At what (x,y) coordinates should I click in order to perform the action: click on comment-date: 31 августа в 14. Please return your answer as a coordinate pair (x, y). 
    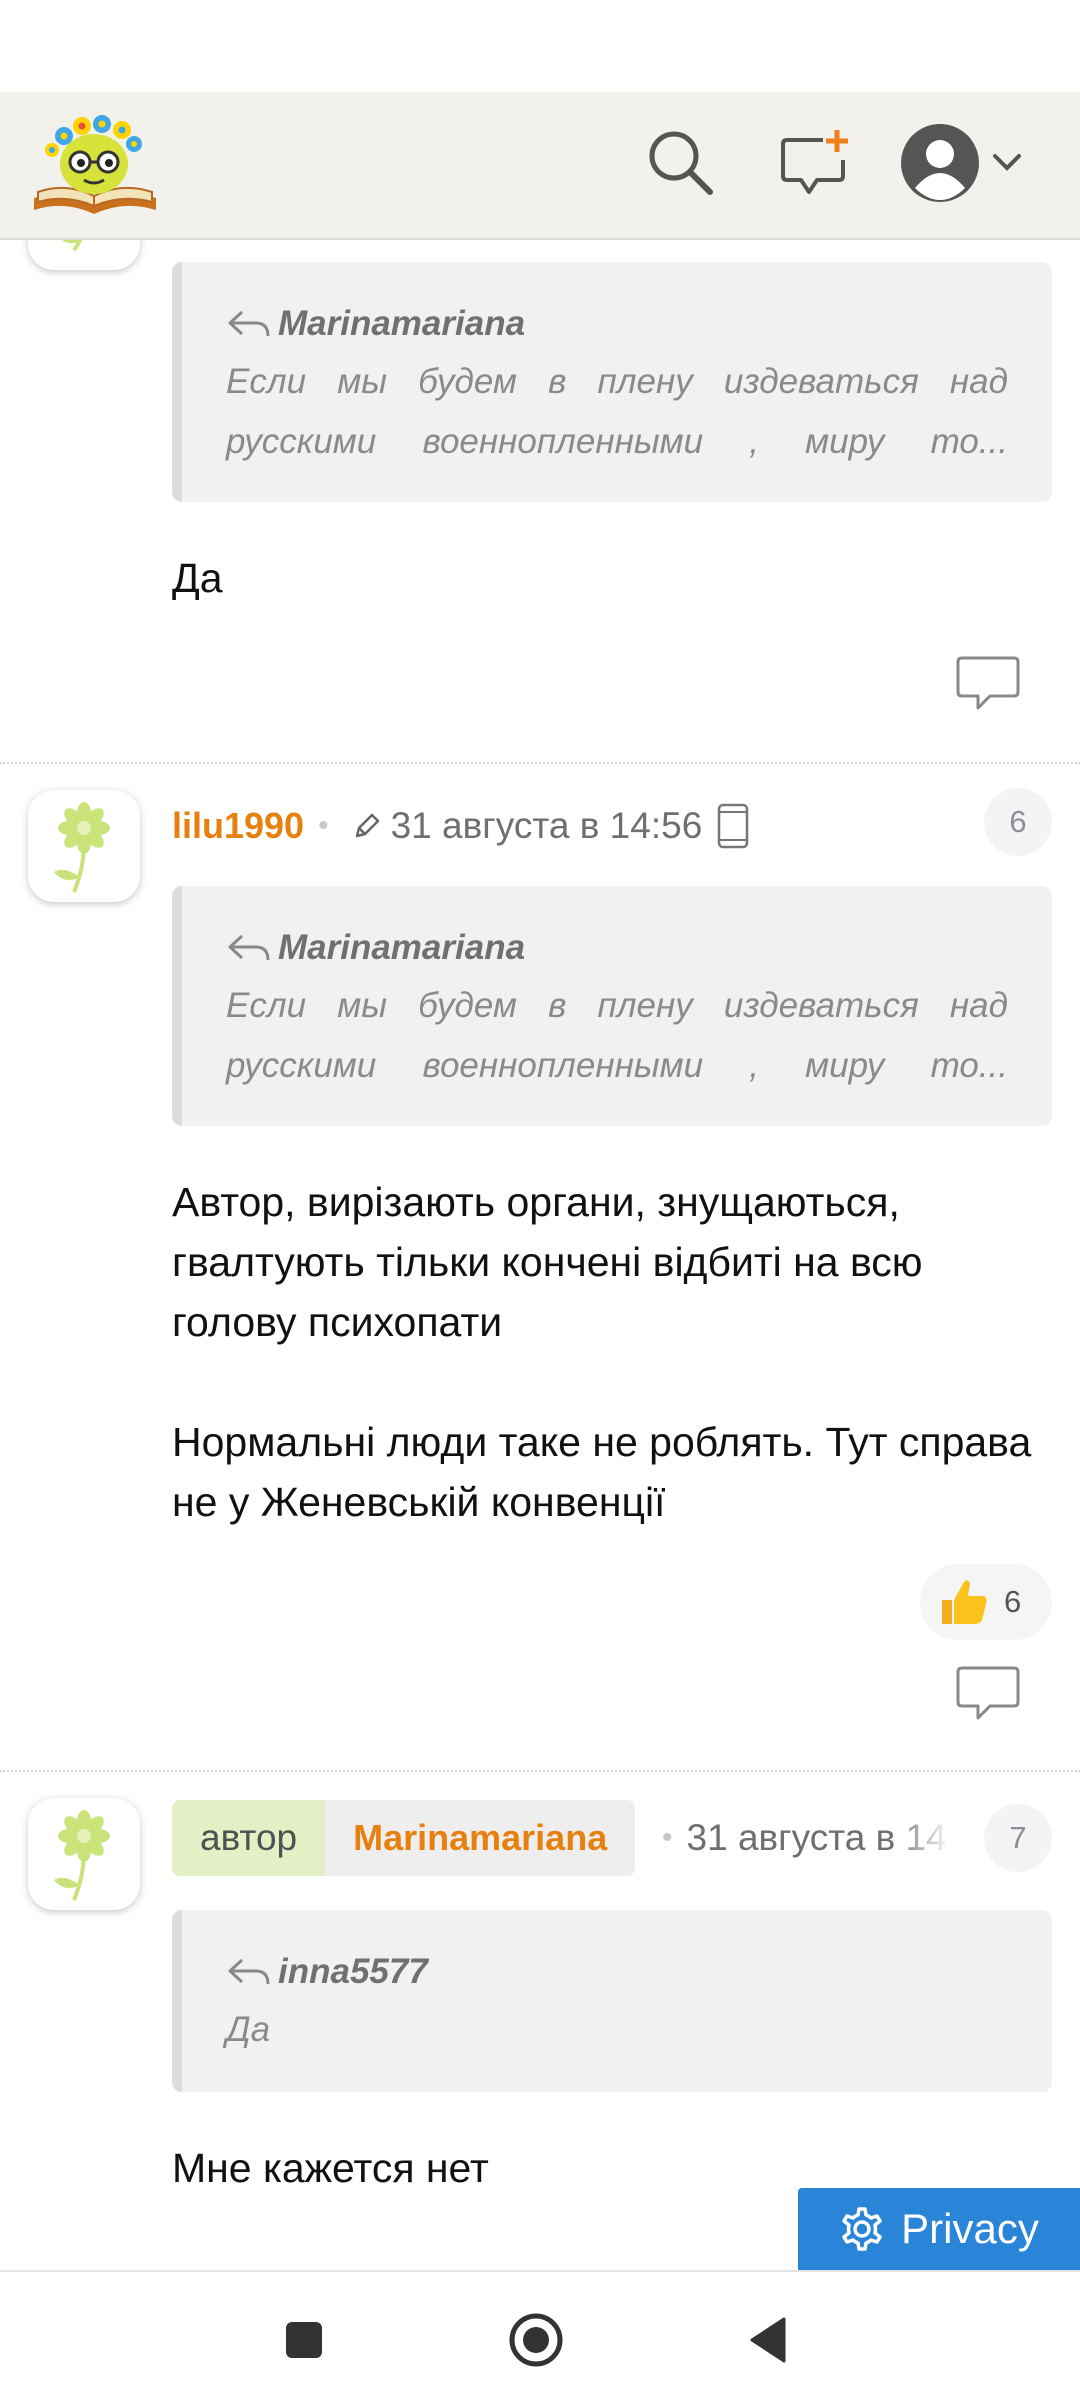
    Looking at the image, I should click on (816, 1837).